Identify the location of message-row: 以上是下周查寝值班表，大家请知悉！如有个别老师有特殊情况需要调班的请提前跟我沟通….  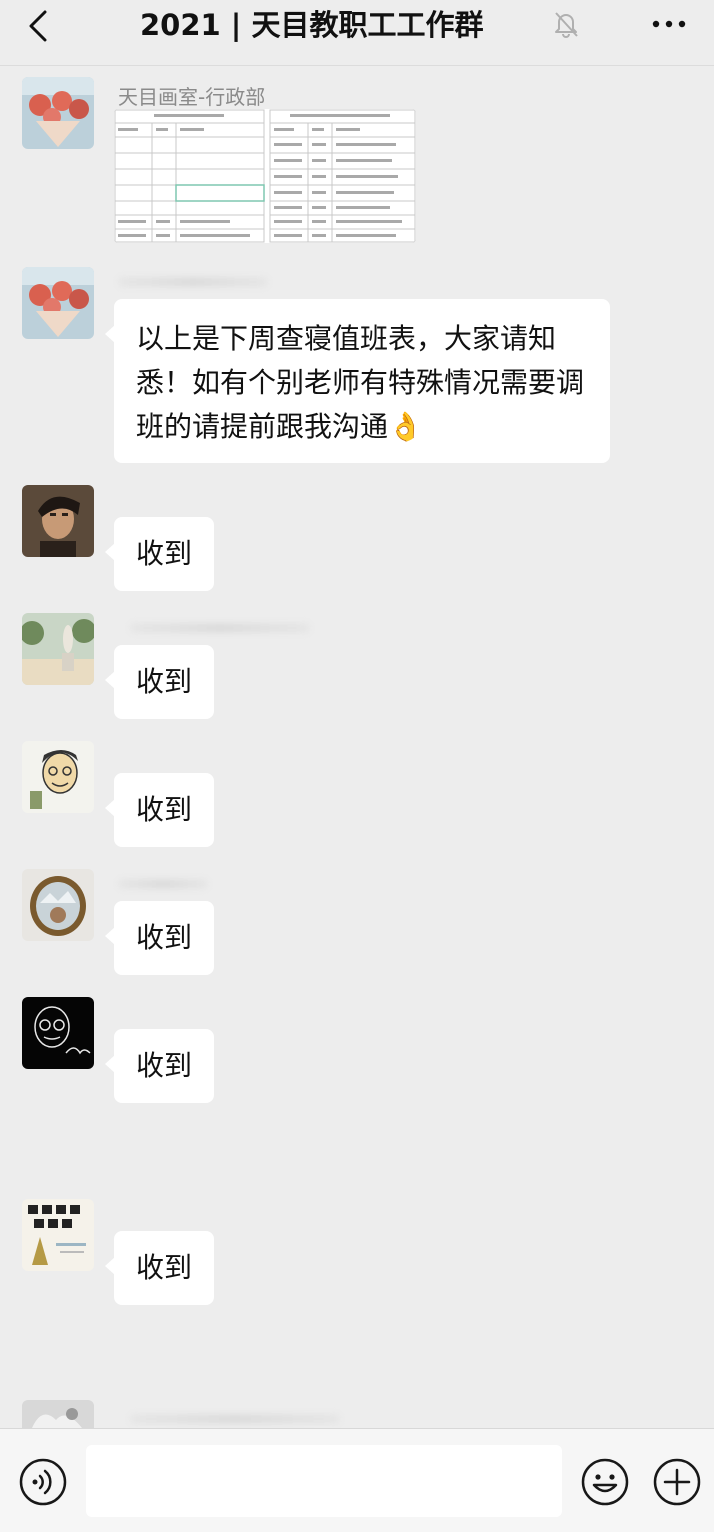
(357, 367).